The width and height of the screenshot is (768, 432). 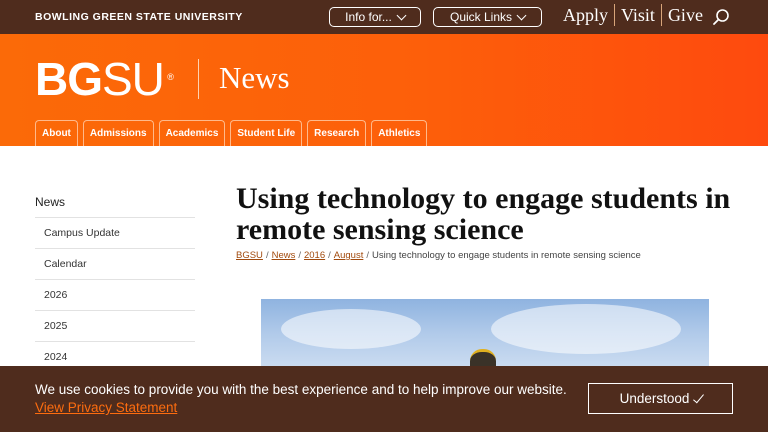 I want to click on checkmark-icon, so click(x=699, y=397).